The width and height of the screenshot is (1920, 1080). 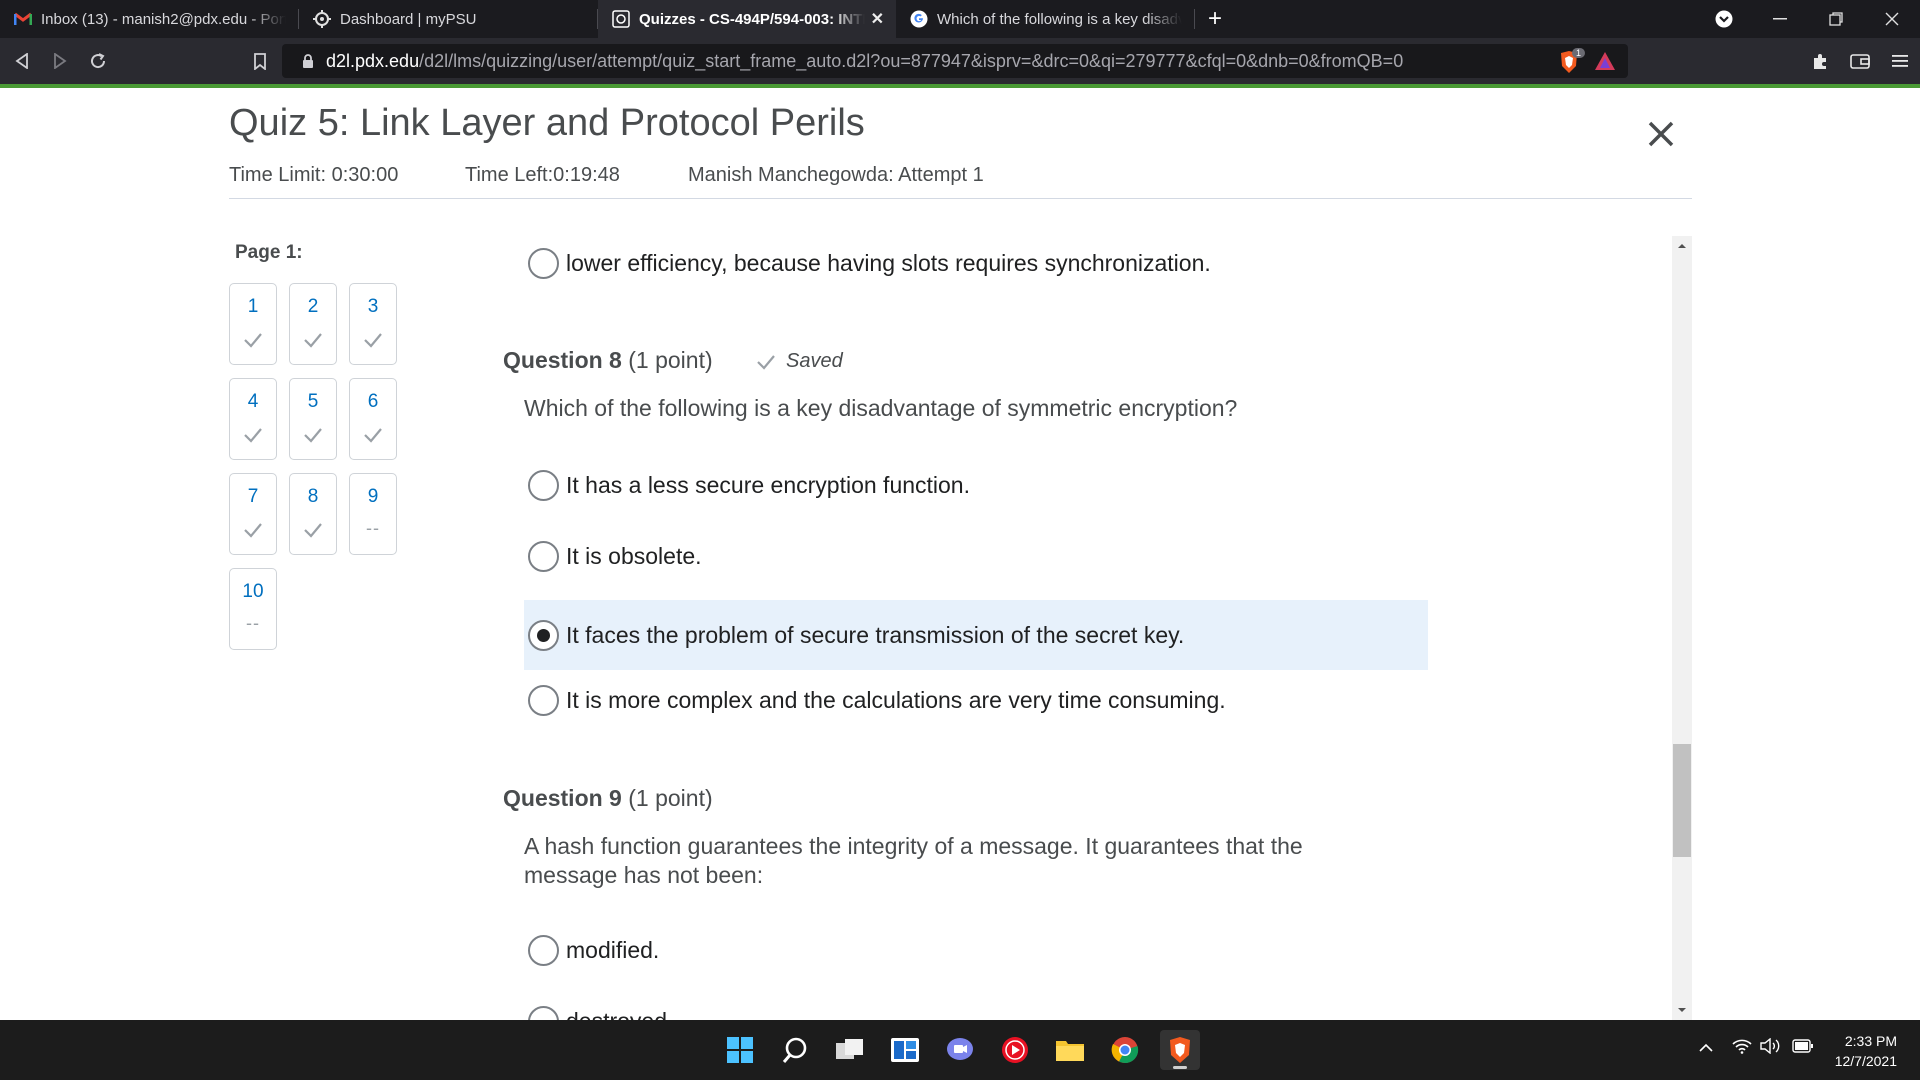 What do you see at coordinates (373, 324) in the screenshot?
I see `question-tile-3: 3` at bounding box center [373, 324].